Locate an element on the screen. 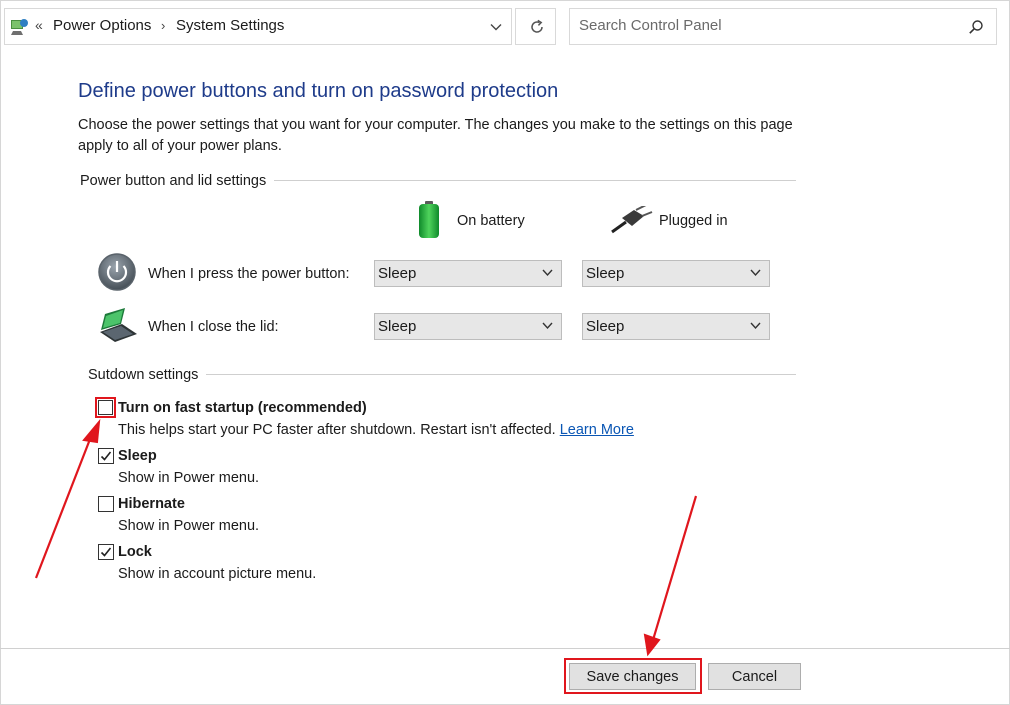 The width and height of the screenshot is (1010, 705). save-changes-button: Save changes is located at coordinates (632, 676).